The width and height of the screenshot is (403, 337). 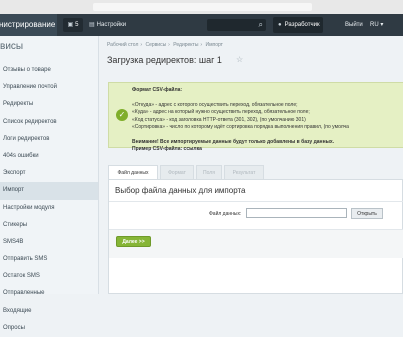 I want to click on notifications-button: ▣ 5, so click(x=73, y=25).